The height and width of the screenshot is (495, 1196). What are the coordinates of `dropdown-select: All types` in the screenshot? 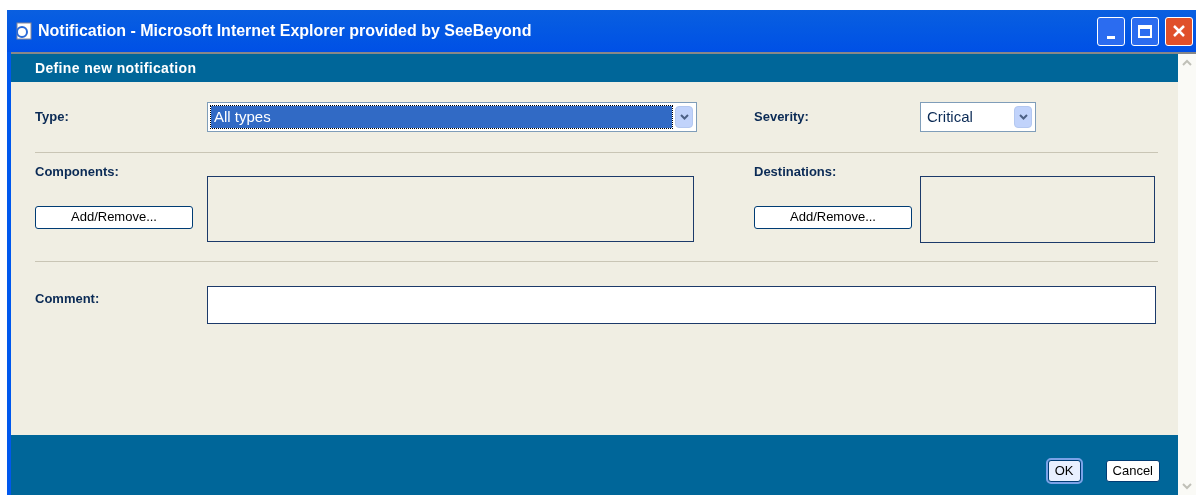 It's located at (452, 117).